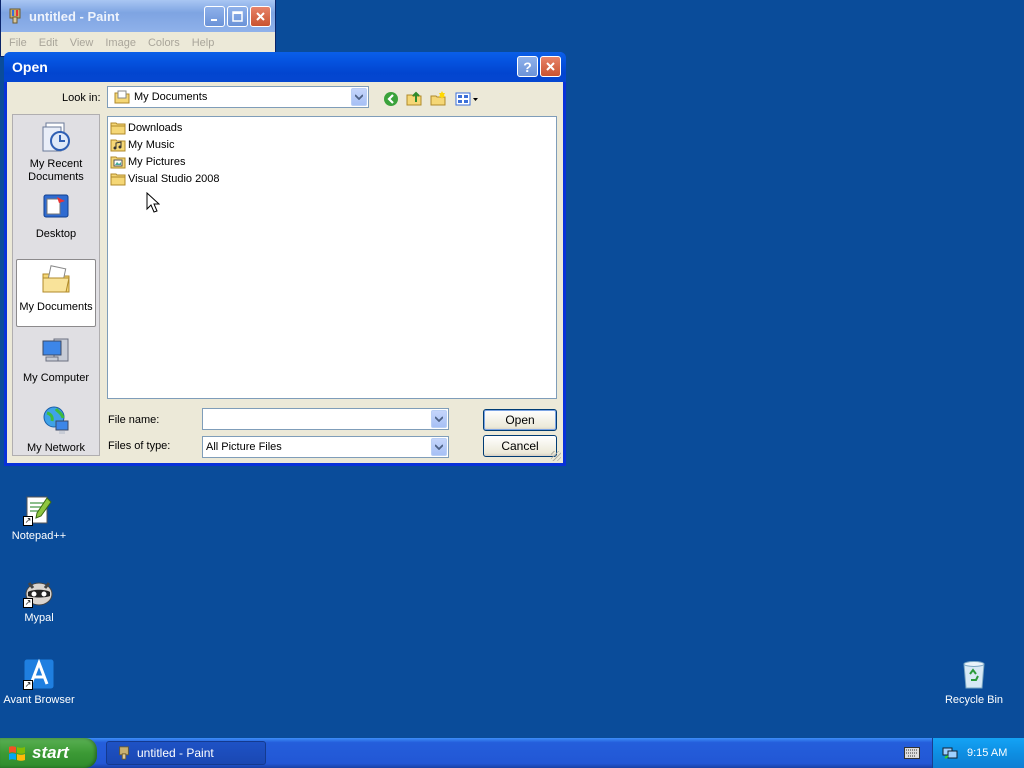 Image resolution: width=1024 pixels, height=768 pixels. Describe the element at coordinates (238, 97) in the screenshot. I see `look-in-dropdown: My Documents` at that location.